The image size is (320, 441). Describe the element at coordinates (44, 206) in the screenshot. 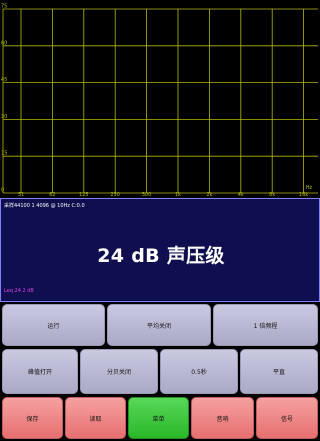

I see `spl-info-text: 采样44100 1 4096 @ 10Hz C:0.0` at that location.